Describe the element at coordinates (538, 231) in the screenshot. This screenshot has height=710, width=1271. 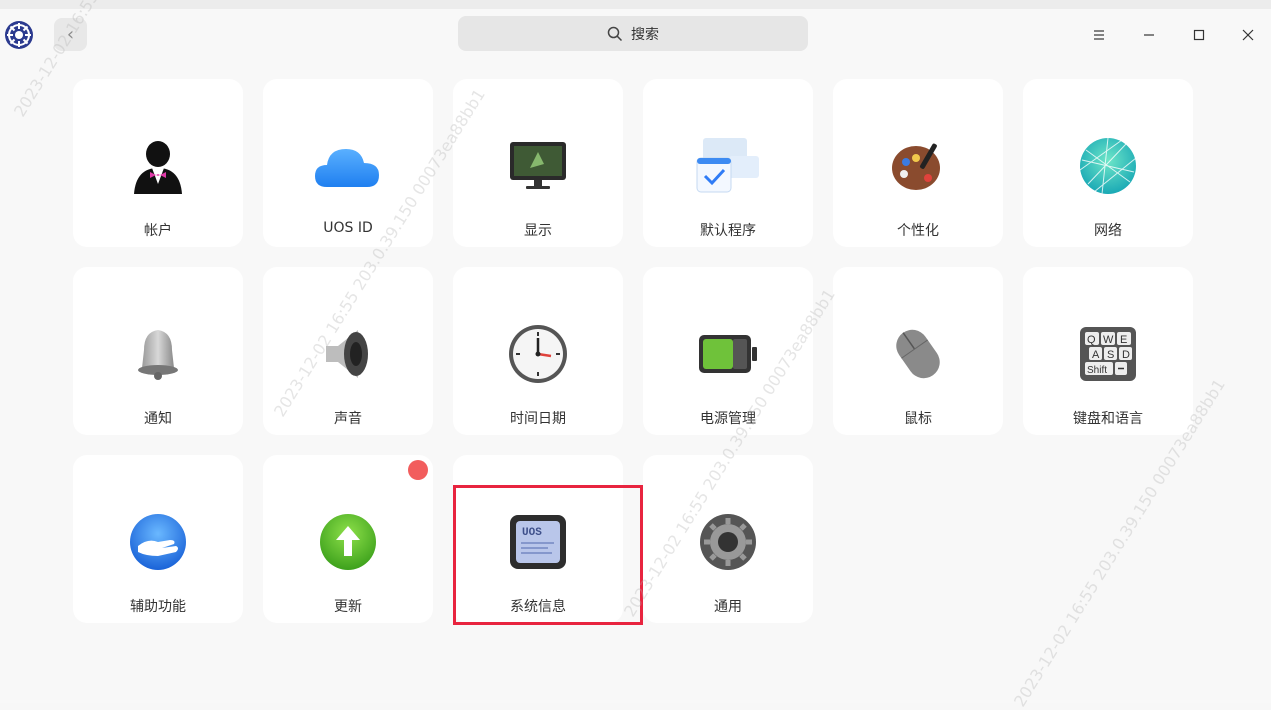
I see `tile-label: 显示` at that location.